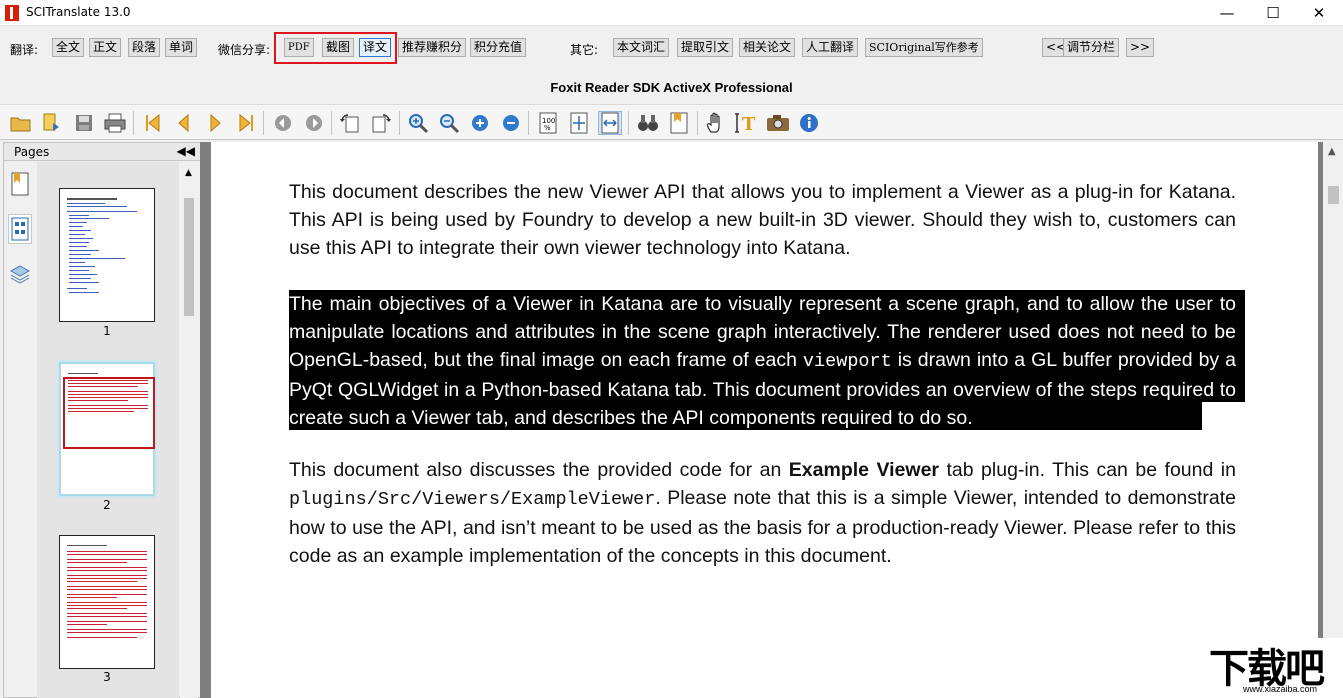 The height and width of the screenshot is (698, 1343). What do you see at coordinates (1091, 47) in the screenshot?
I see `adjust-columns-button: 调节分栏` at bounding box center [1091, 47].